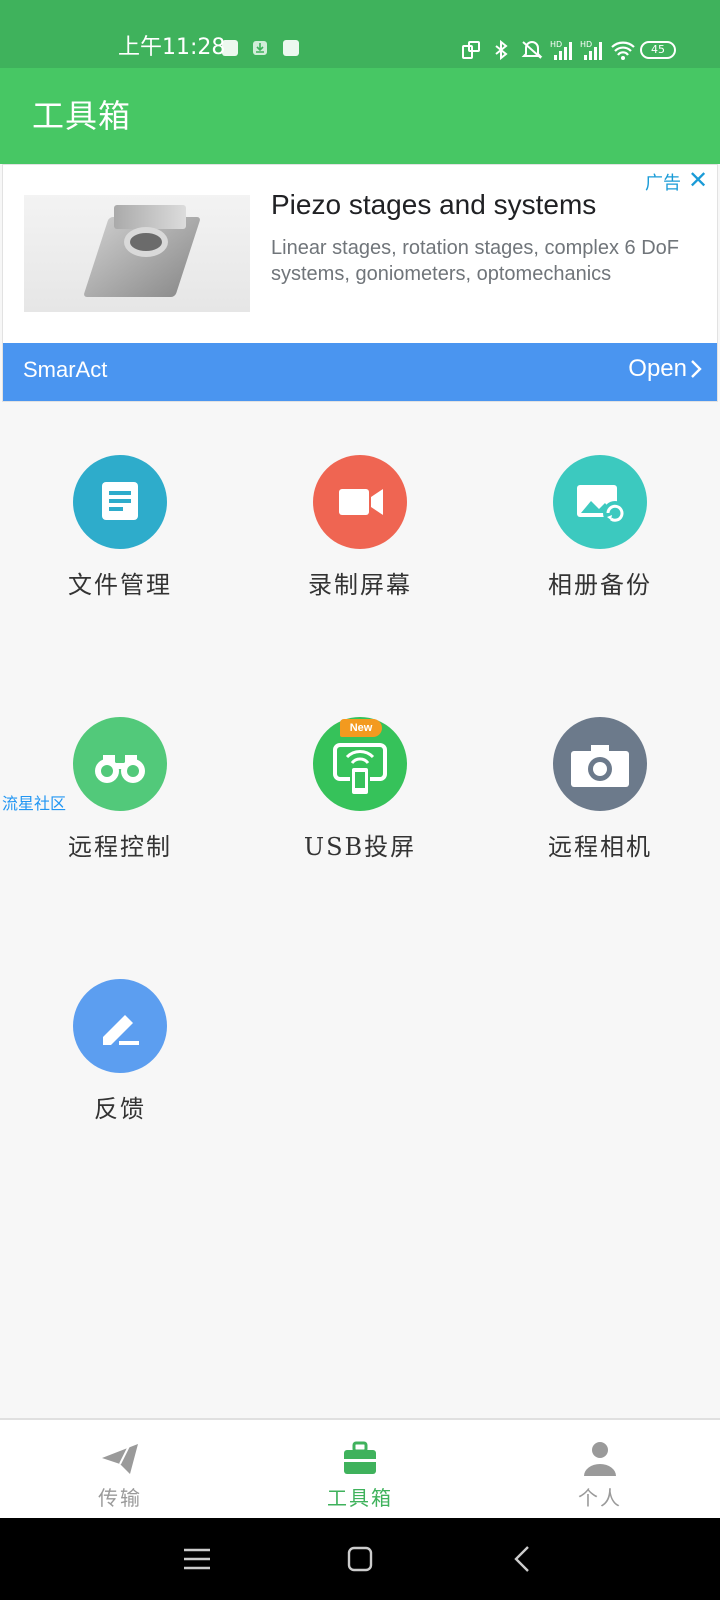 Image resolution: width=720 pixels, height=1600 pixels. I want to click on home-icon, so click(360, 1559).